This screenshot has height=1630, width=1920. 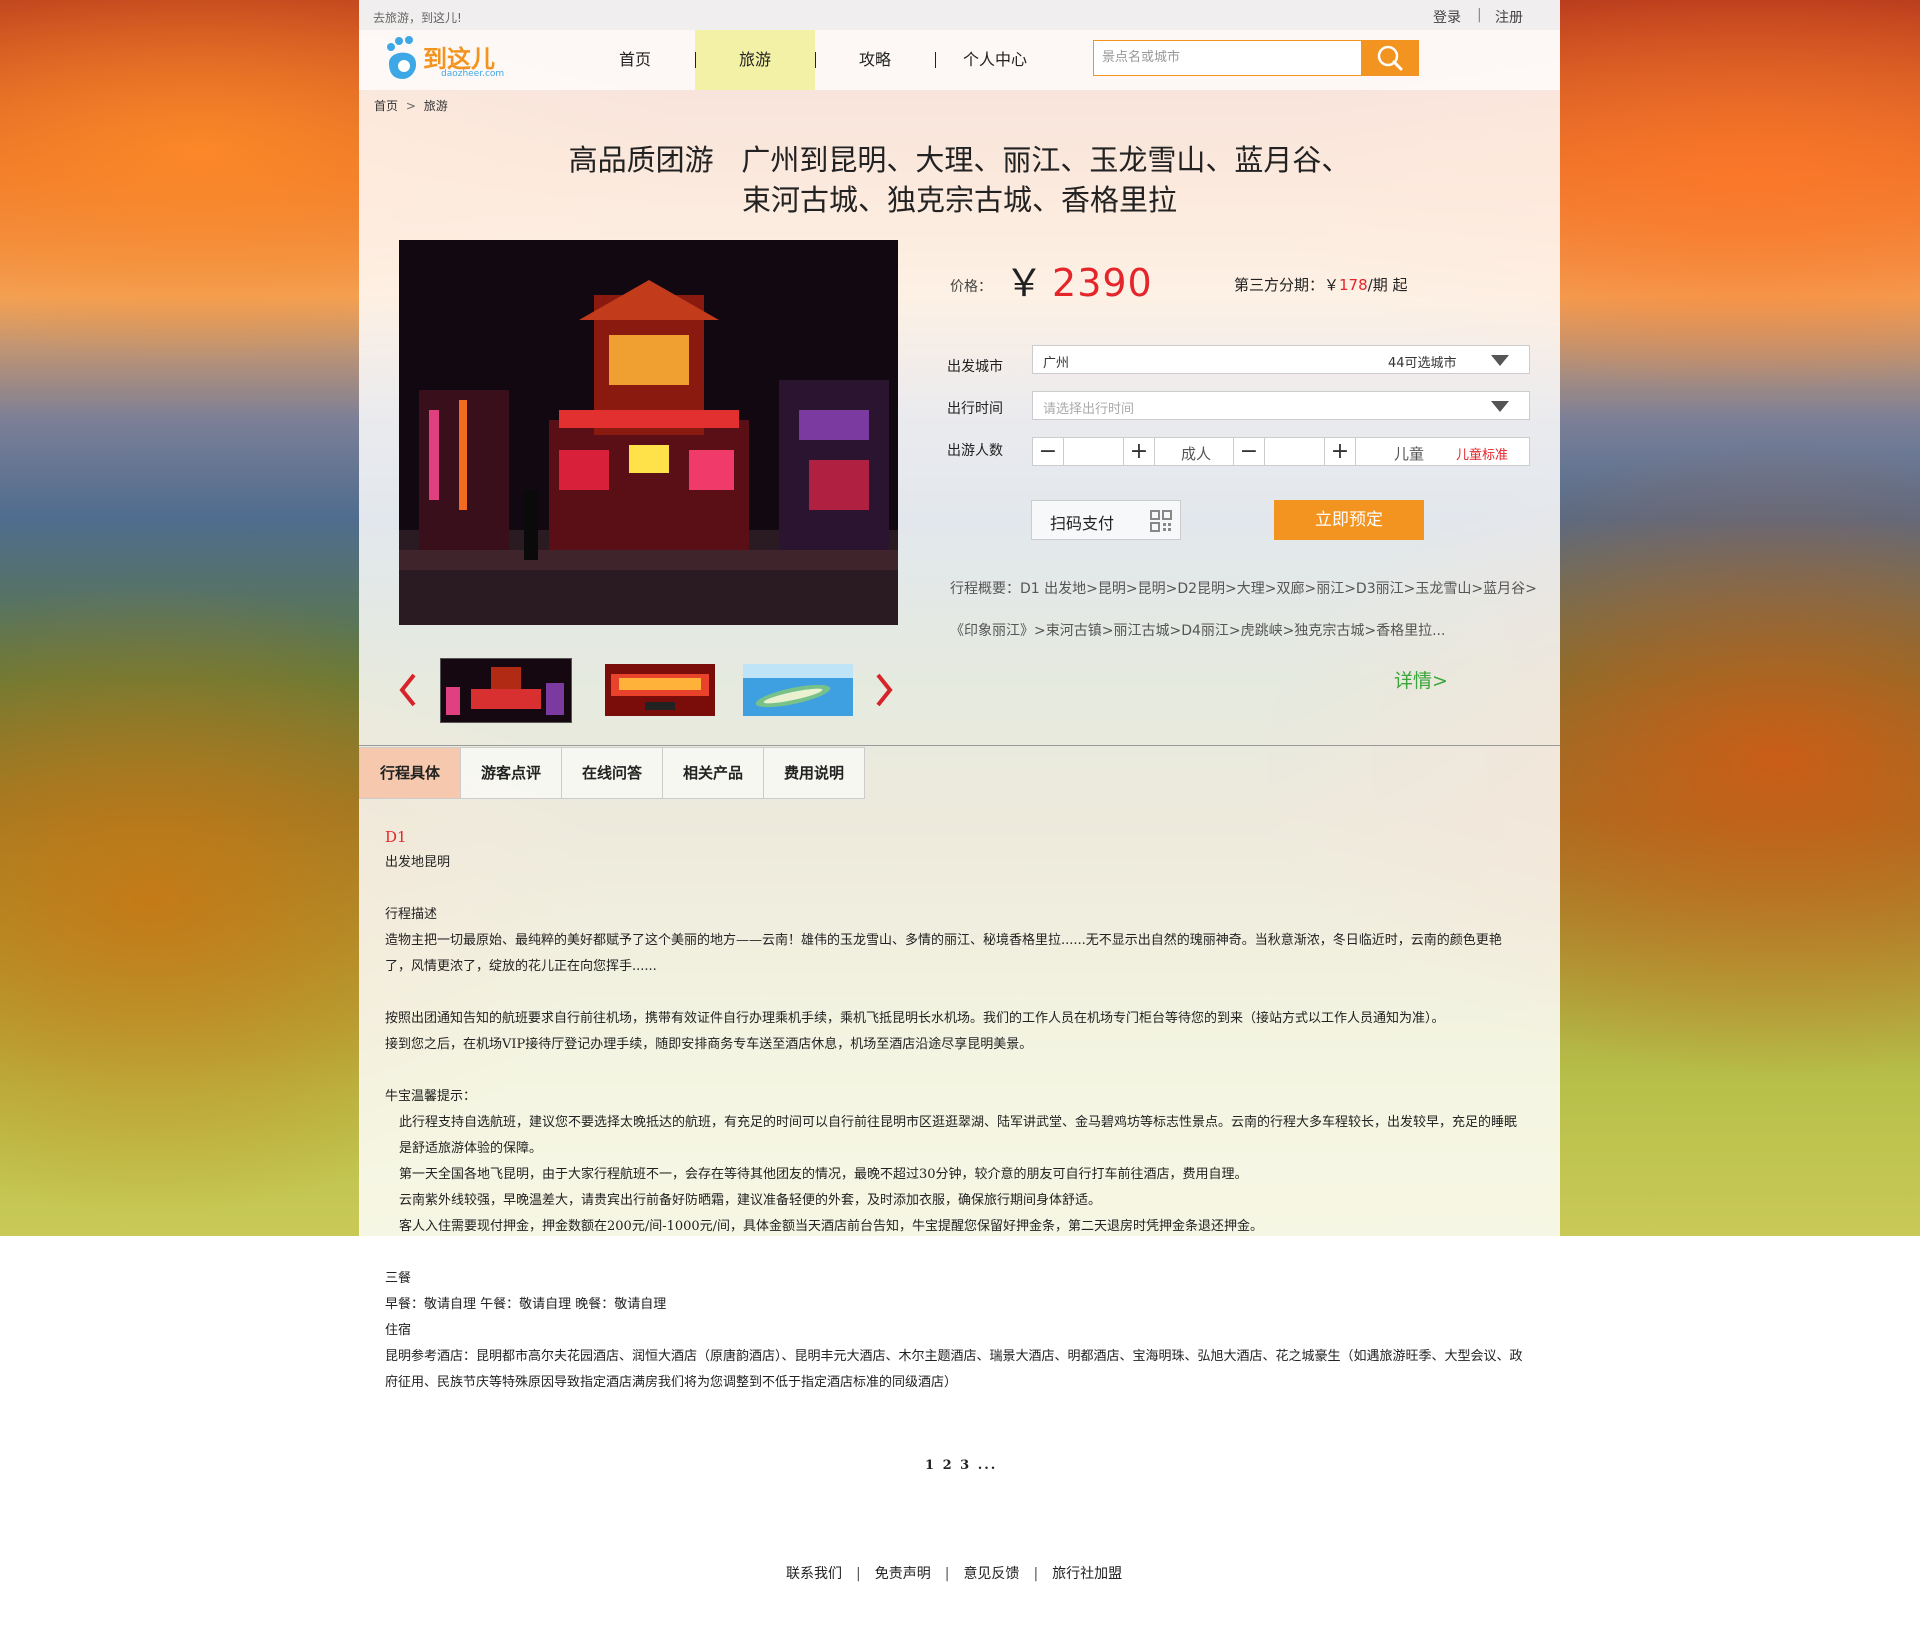 I want to click on adult-minus-button: −, so click(x=1048, y=451).